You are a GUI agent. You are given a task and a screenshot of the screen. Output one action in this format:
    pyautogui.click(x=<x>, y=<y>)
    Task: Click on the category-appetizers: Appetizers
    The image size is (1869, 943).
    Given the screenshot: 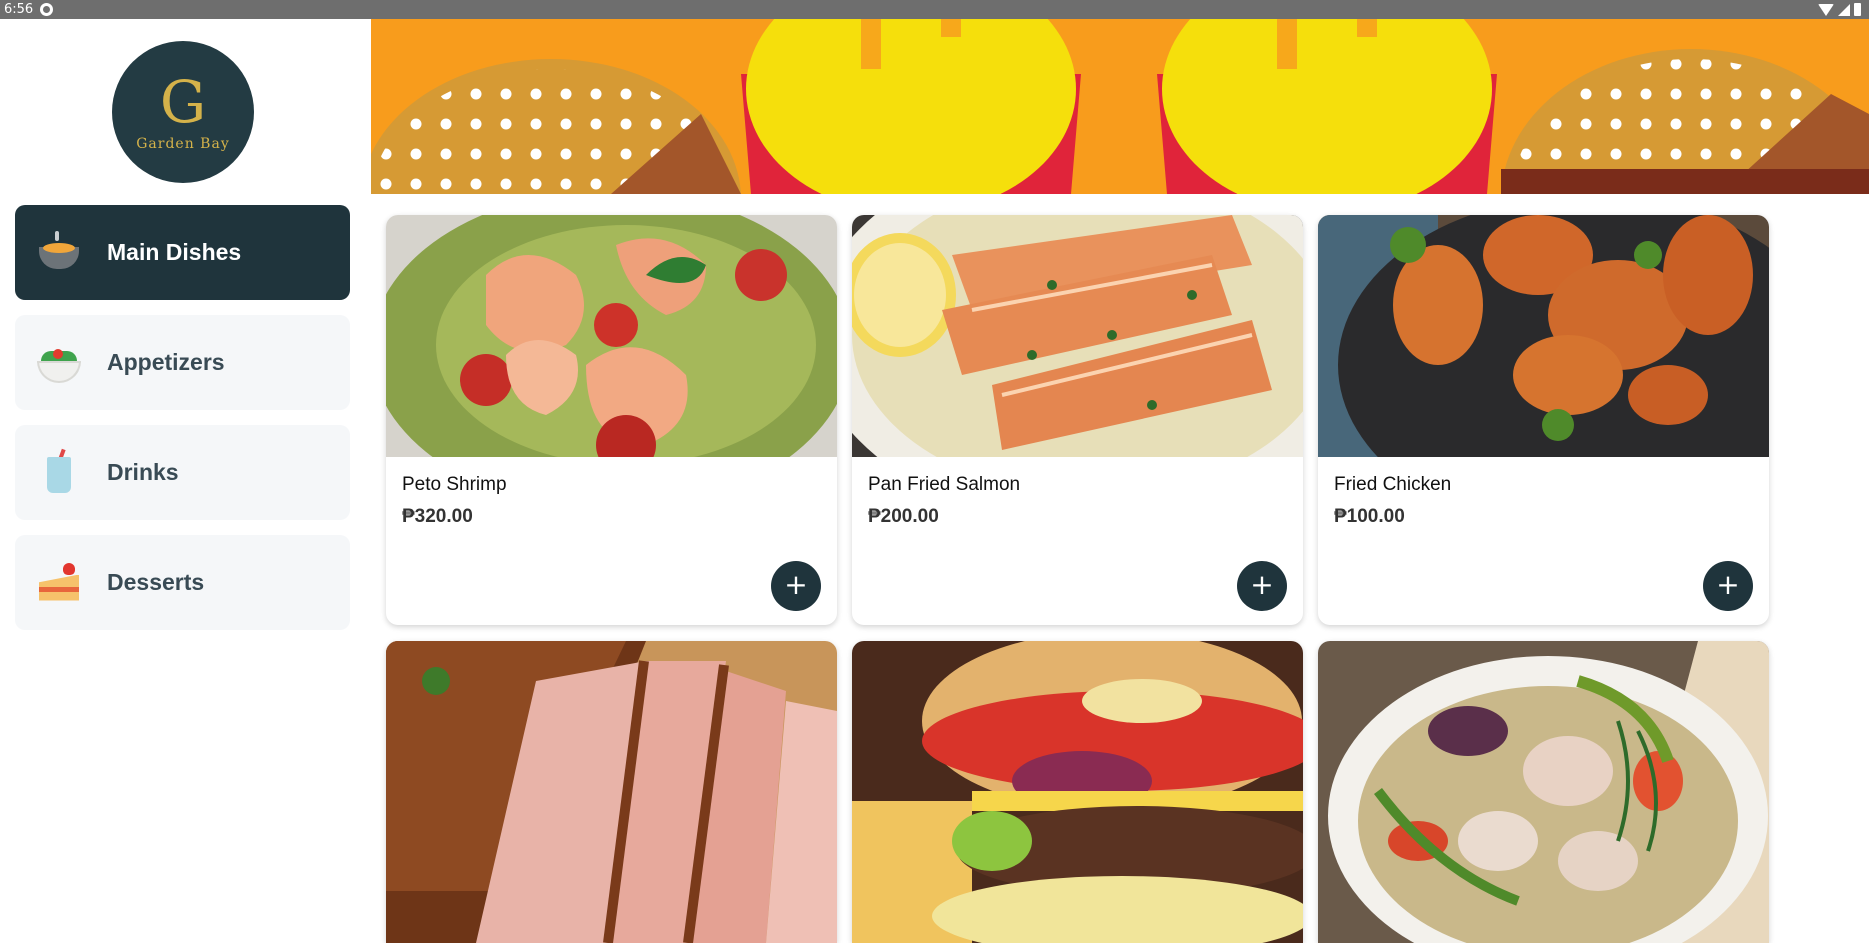 What is the action you would take?
    pyautogui.click(x=182, y=362)
    